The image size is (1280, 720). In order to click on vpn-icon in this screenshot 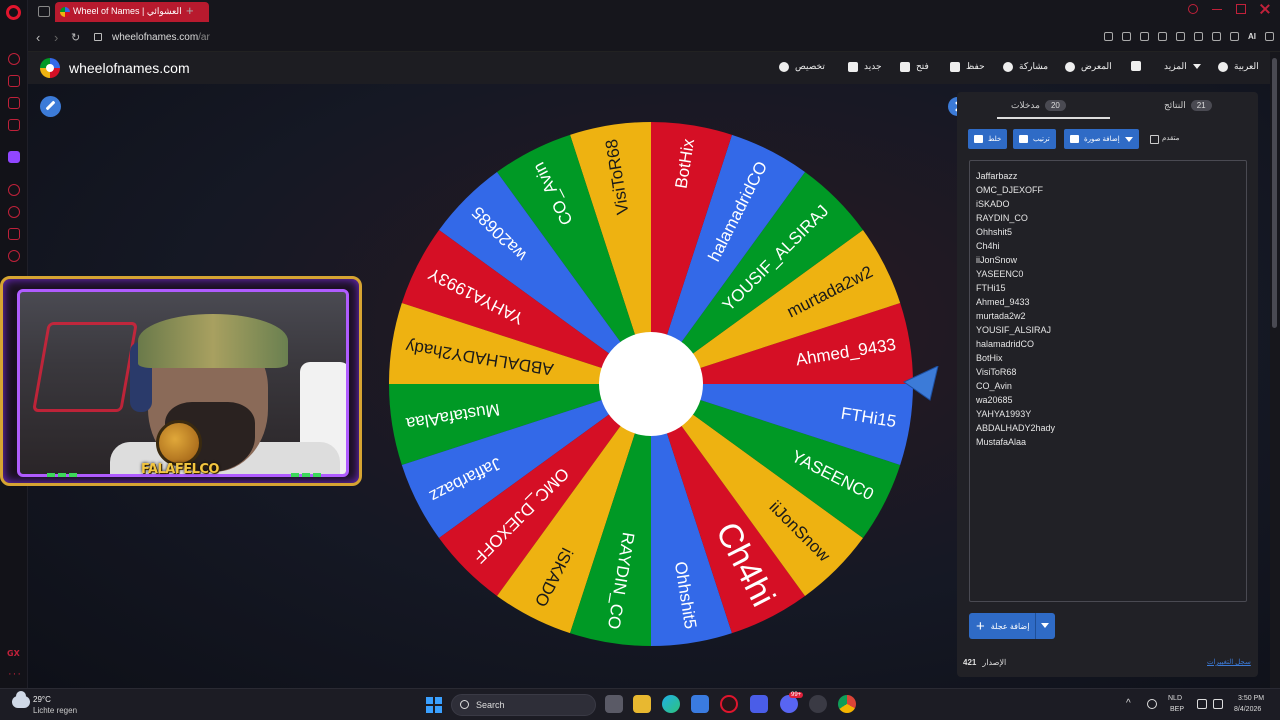, I will do `click(1162, 36)`.